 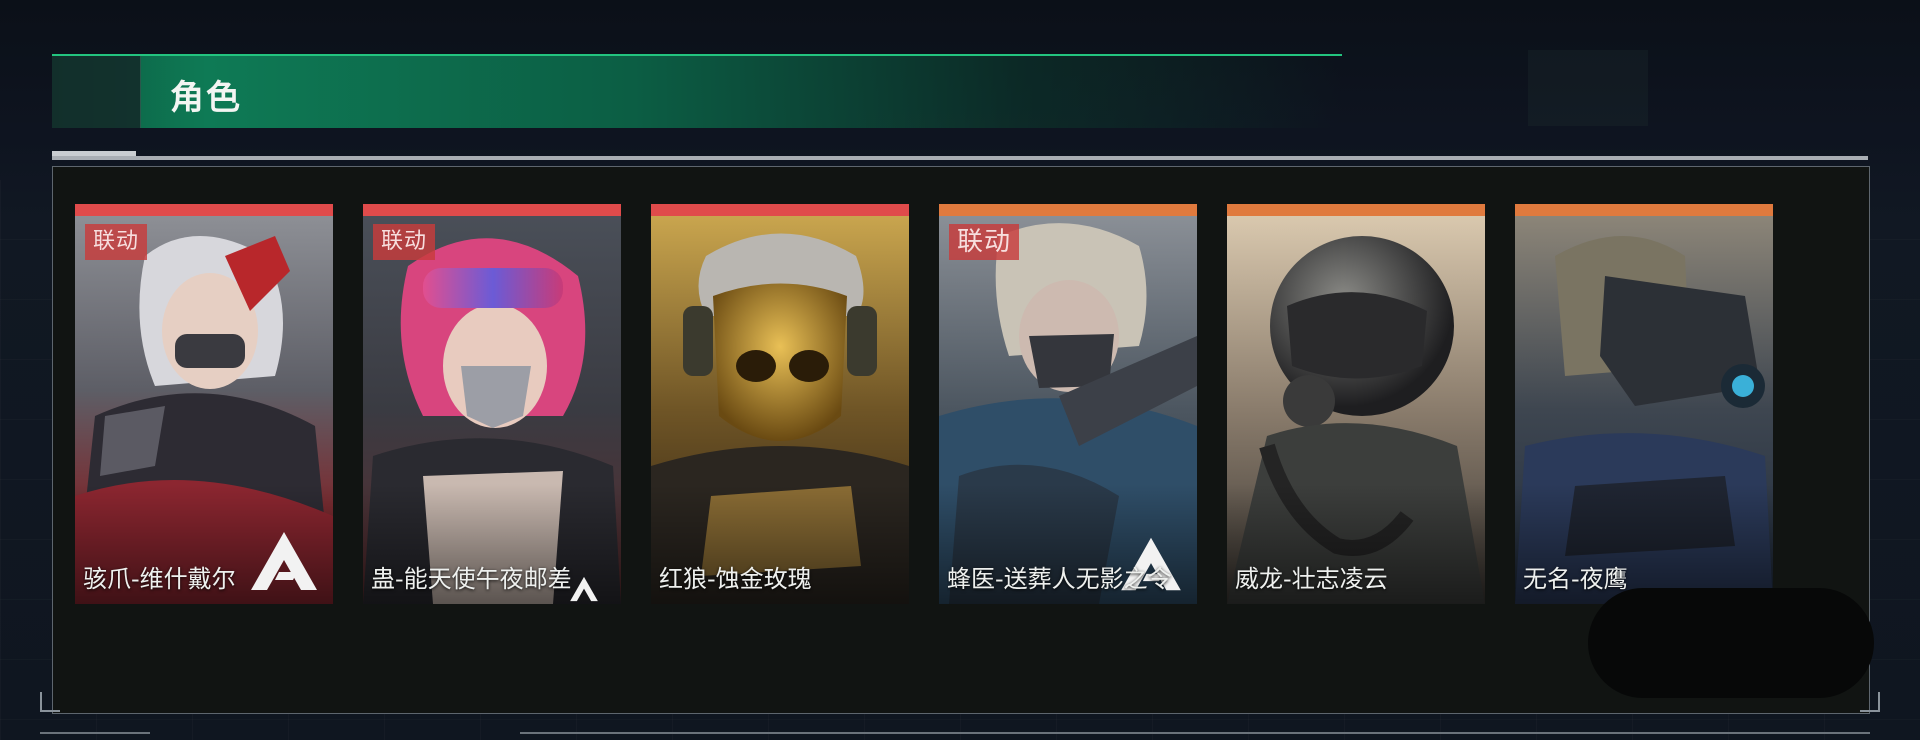 What do you see at coordinates (492, 404) in the screenshot?
I see `character-card: 联动 蛊-能天使午夜邮差` at bounding box center [492, 404].